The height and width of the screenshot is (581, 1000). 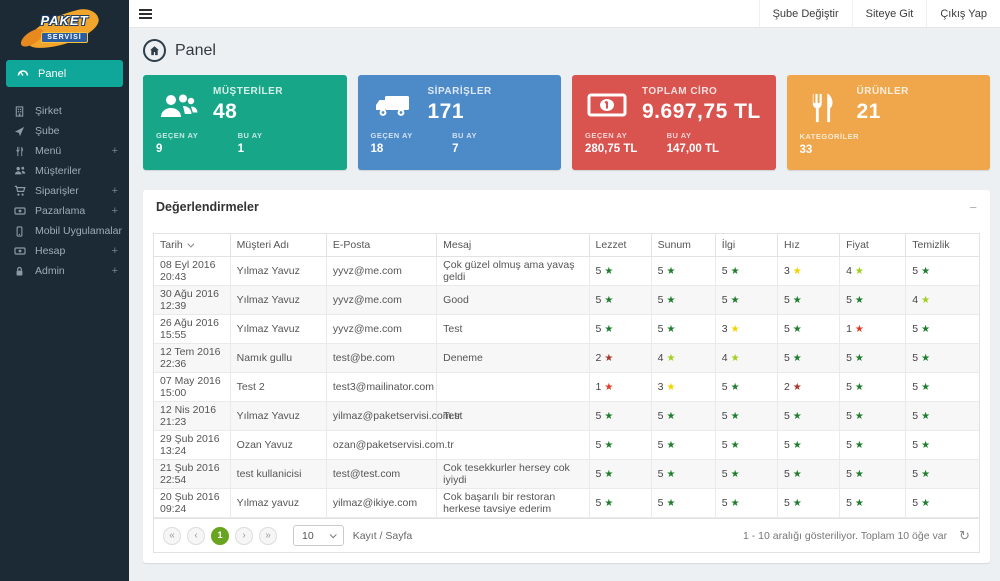 What do you see at coordinates (64, 191) in the screenshot?
I see `sidebar-item-5: Siparişler +` at bounding box center [64, 191].